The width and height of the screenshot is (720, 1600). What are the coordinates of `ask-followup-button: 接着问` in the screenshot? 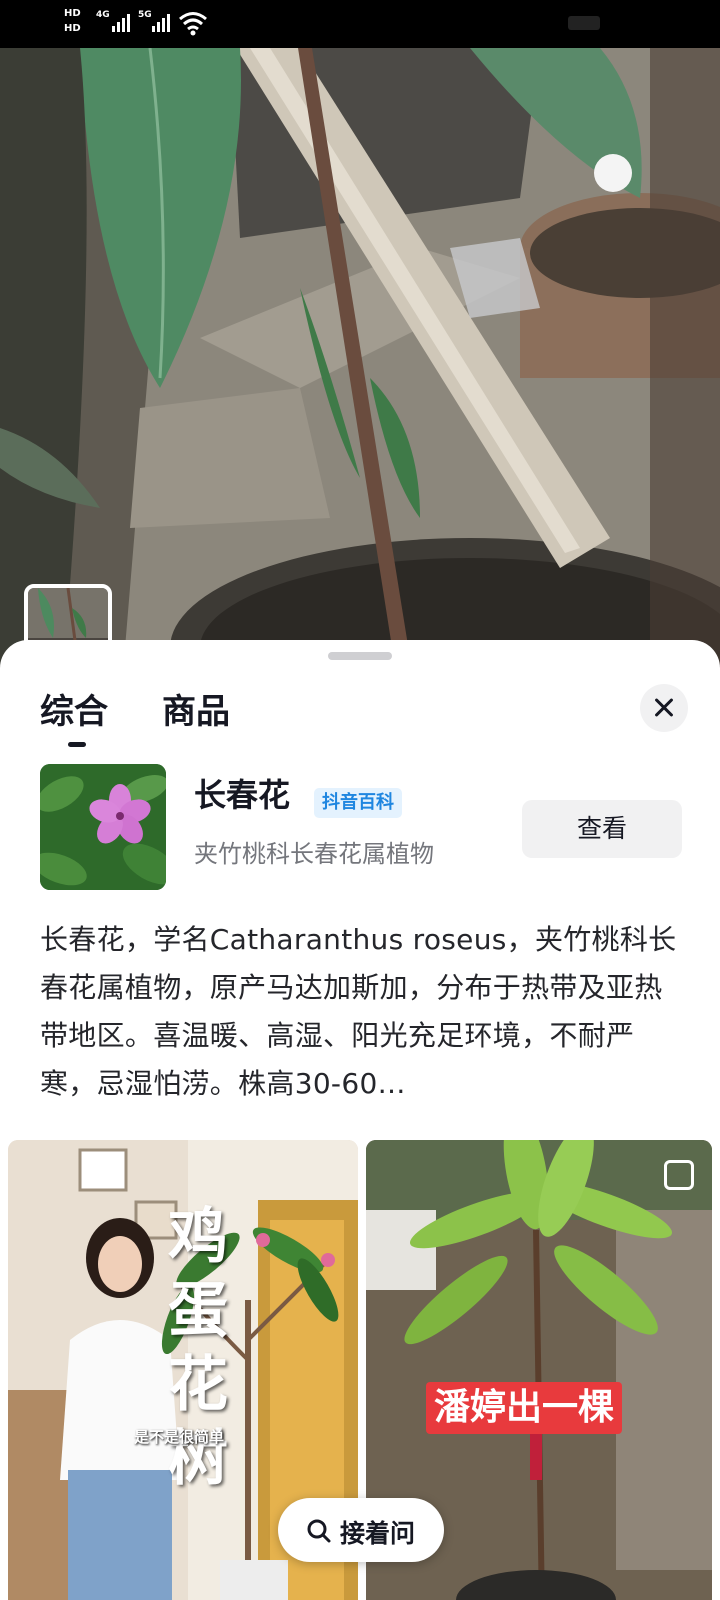 It's located at (361, 1530).